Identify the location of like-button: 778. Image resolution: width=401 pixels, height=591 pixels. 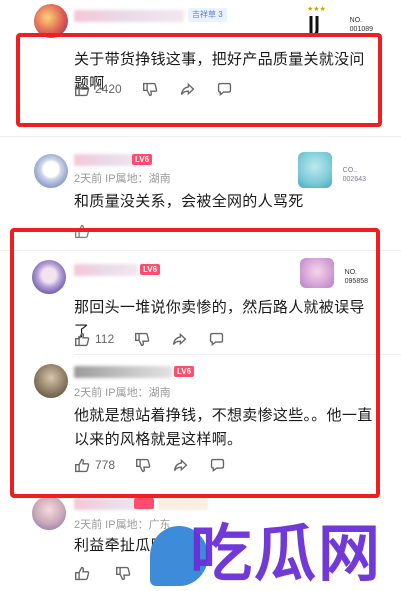
(94, 465).